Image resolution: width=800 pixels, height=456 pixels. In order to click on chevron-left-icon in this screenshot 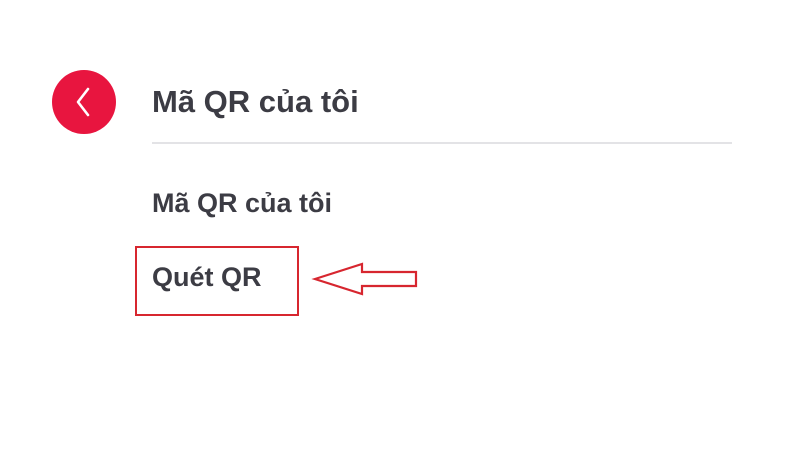, I will do `click(84, 102)`.